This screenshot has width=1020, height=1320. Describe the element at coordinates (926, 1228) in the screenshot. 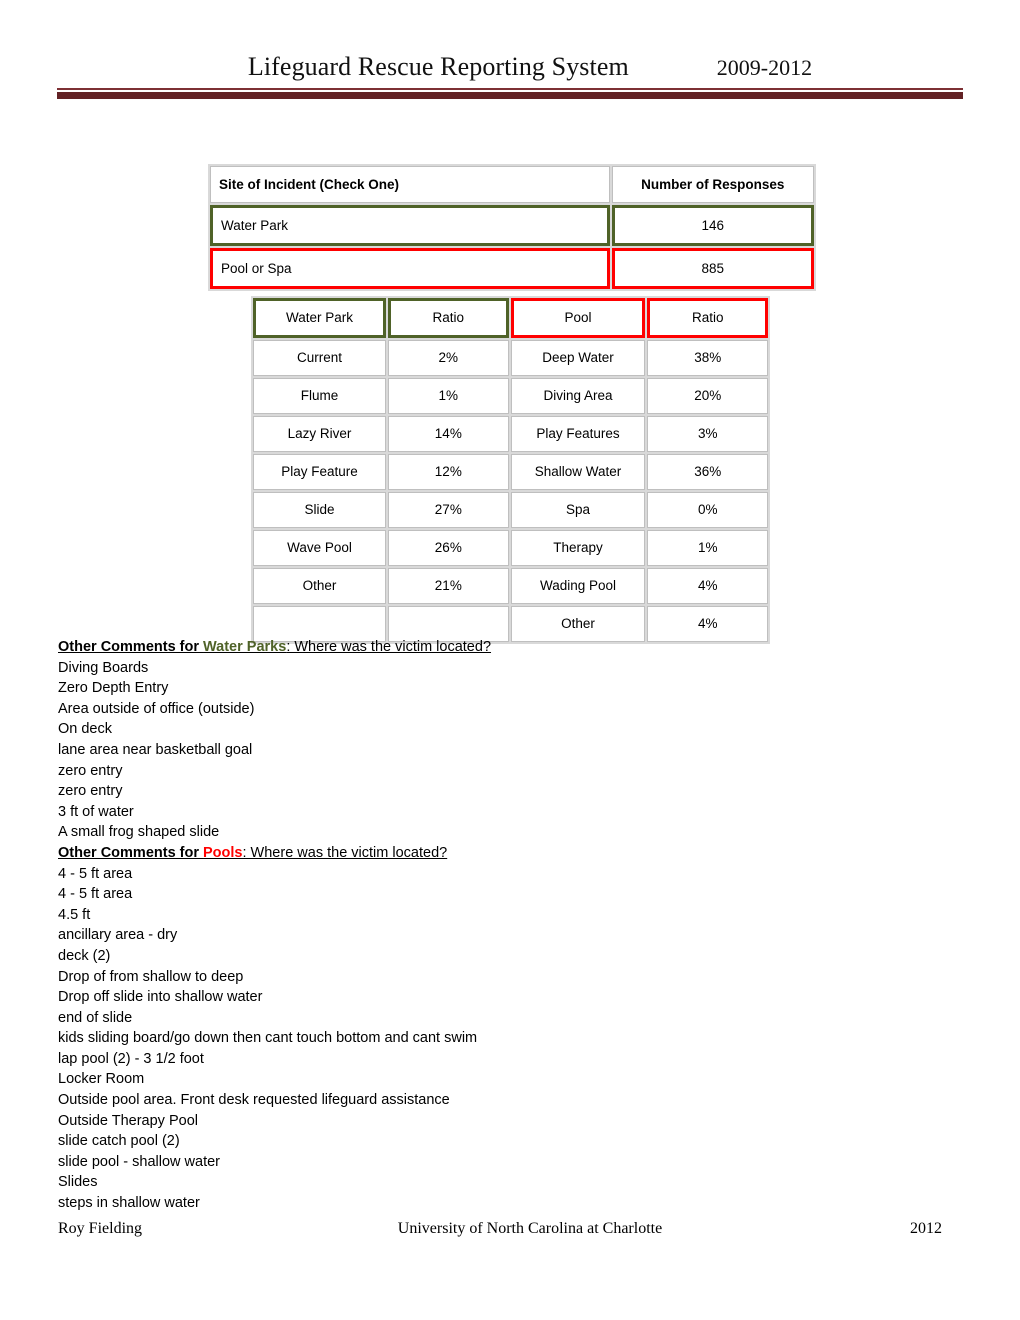

I see `footer-year: 2012` at that location.